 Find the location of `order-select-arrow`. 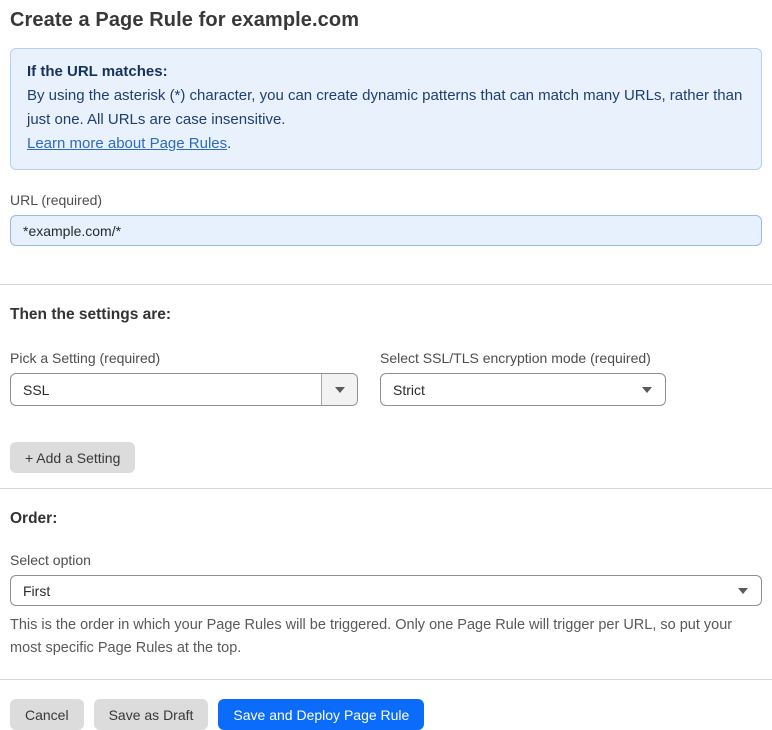

order-select-arrow is located at coordinates (749, 590).